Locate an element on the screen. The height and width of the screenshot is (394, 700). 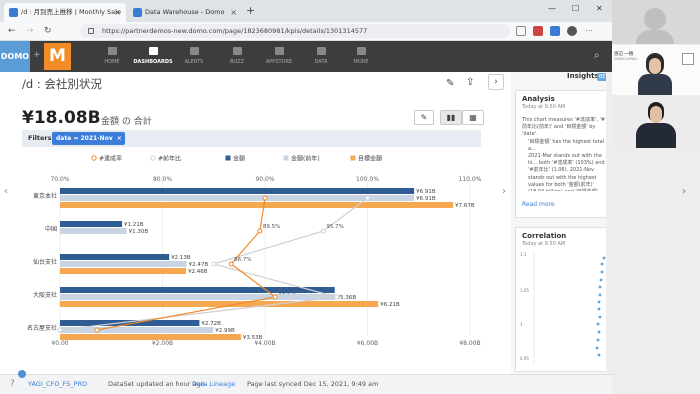
top-axis-tick: 90.0% is located at coordinates (264, 179).